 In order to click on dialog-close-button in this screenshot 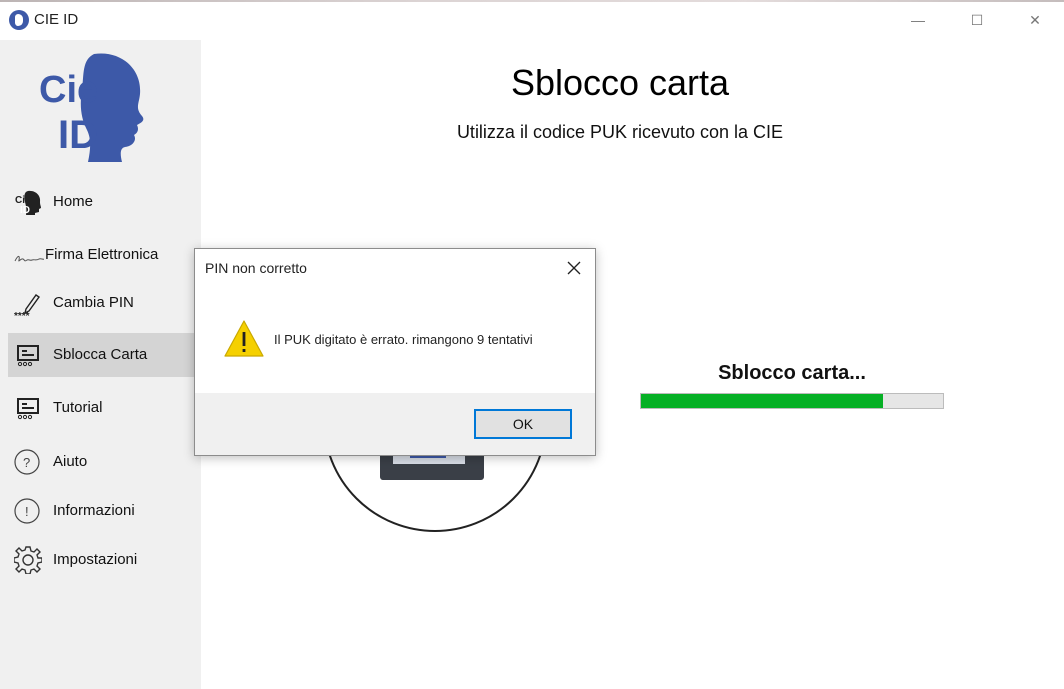, I will do `click(574, 268)`.